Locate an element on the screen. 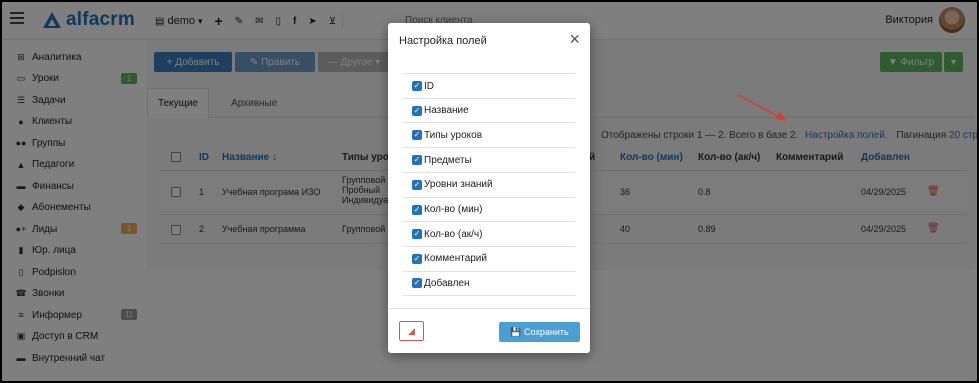 This screenshot has width=979, height=383. field-option-label: Название is located at coordinates (446, 111).